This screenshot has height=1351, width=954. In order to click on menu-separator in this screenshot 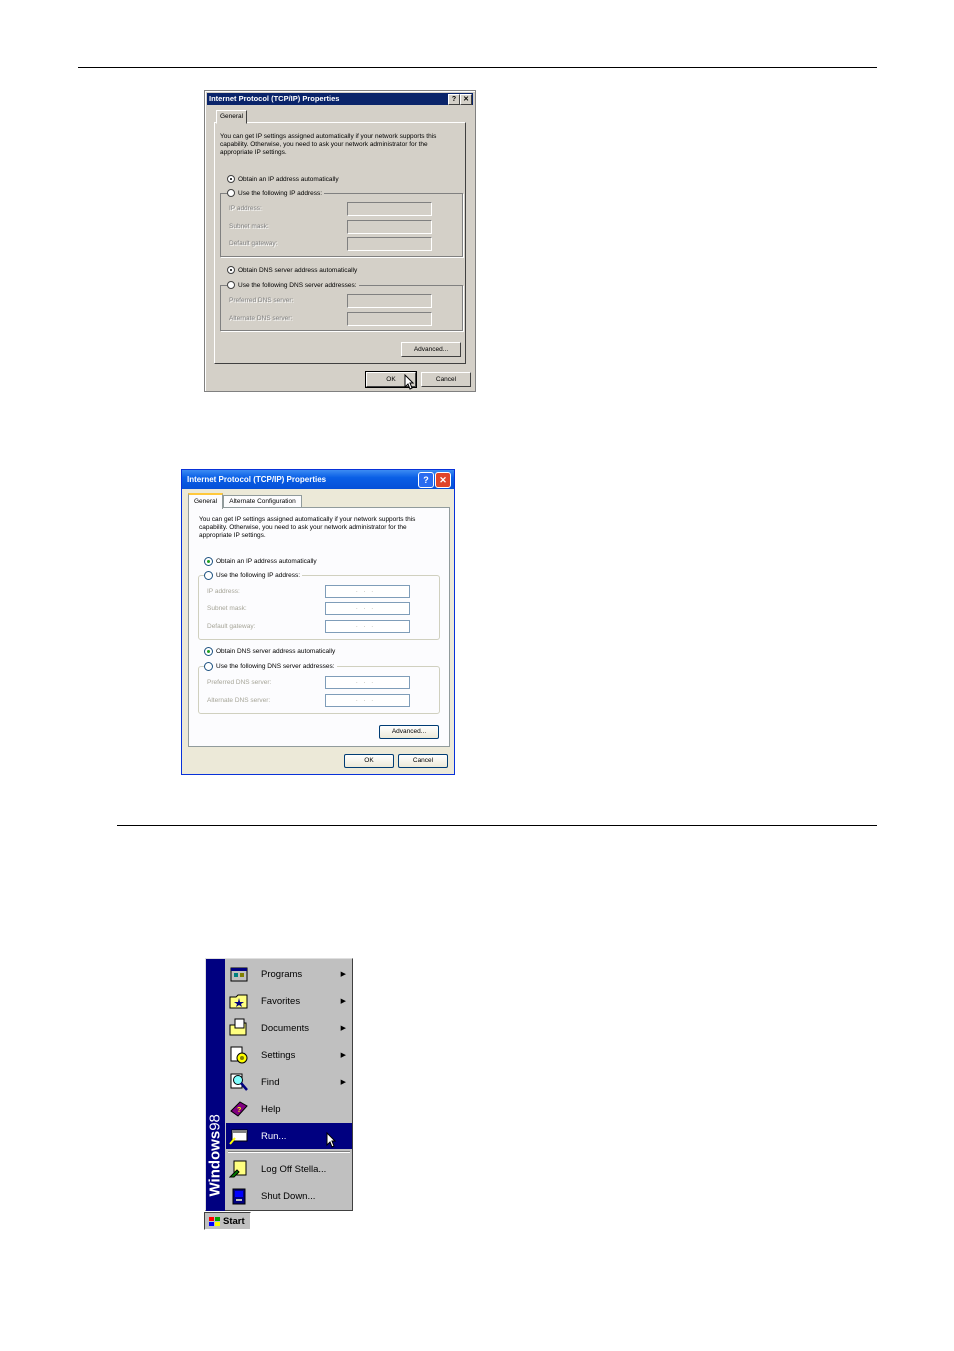, I will do `click(289, 1152)`.